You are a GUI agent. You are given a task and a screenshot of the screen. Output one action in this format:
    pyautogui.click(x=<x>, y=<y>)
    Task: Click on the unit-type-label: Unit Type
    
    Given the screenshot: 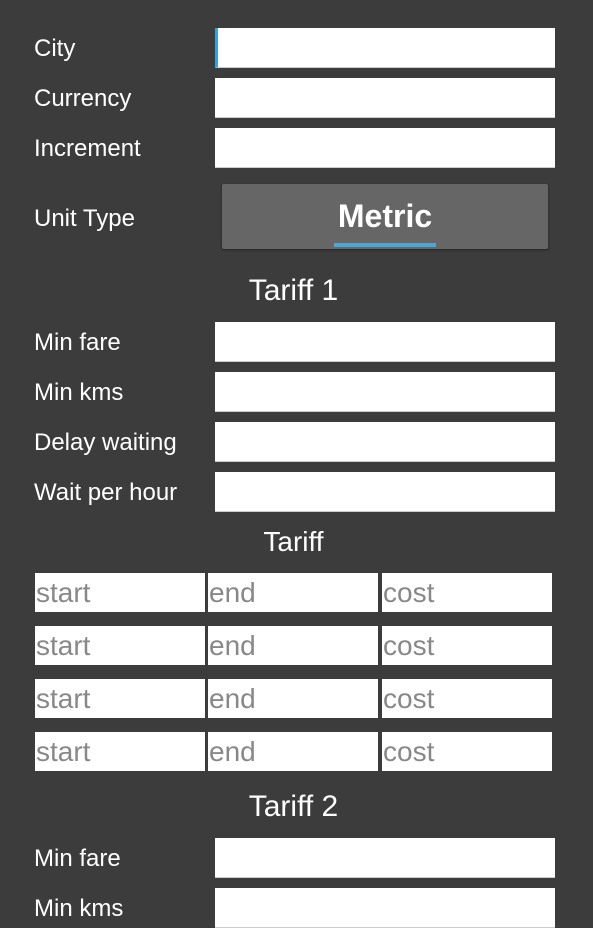 What is the action you would take?
    pyautogui.click(x=84, y=218)
    